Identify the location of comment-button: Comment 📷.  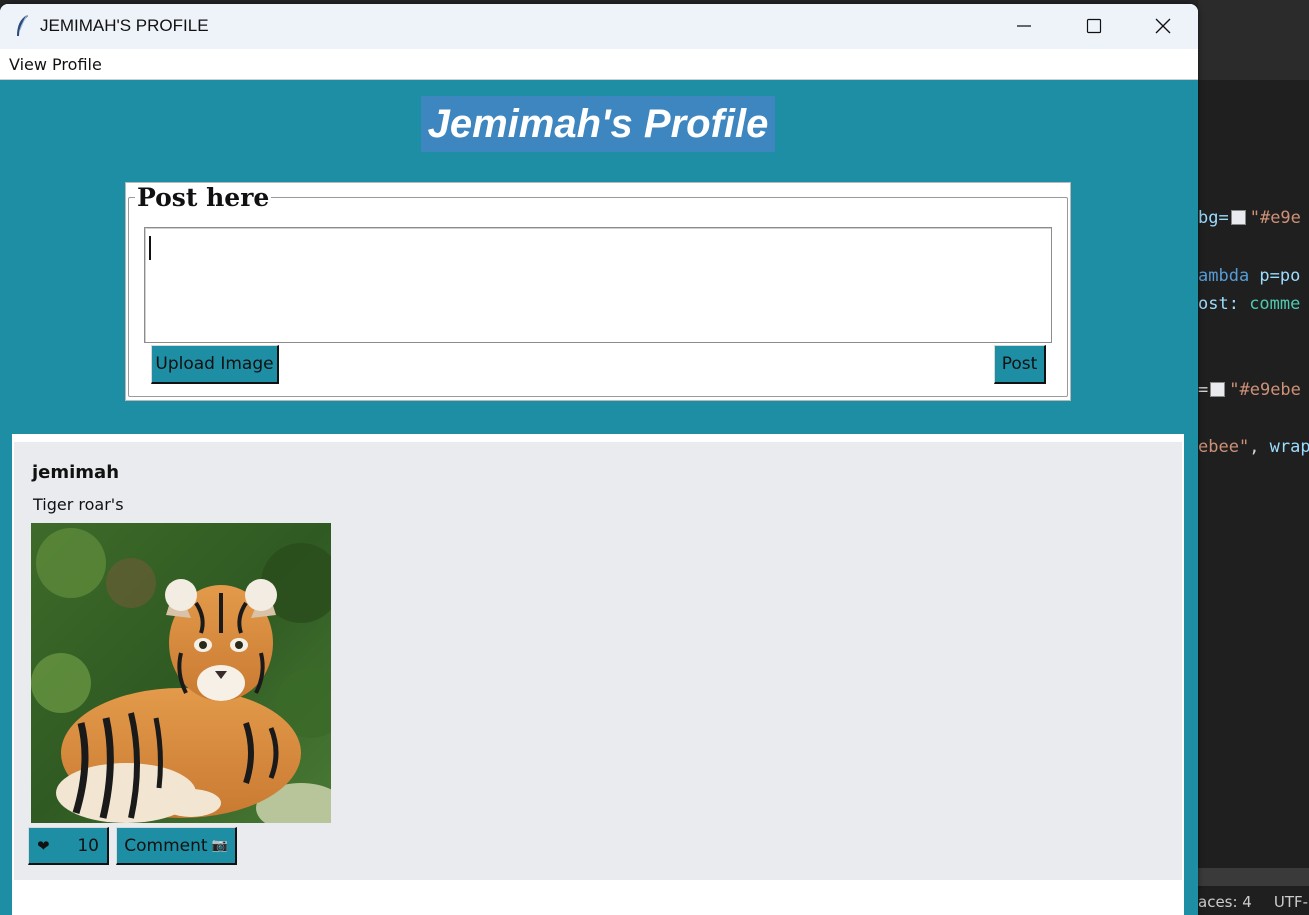
(176, 846).